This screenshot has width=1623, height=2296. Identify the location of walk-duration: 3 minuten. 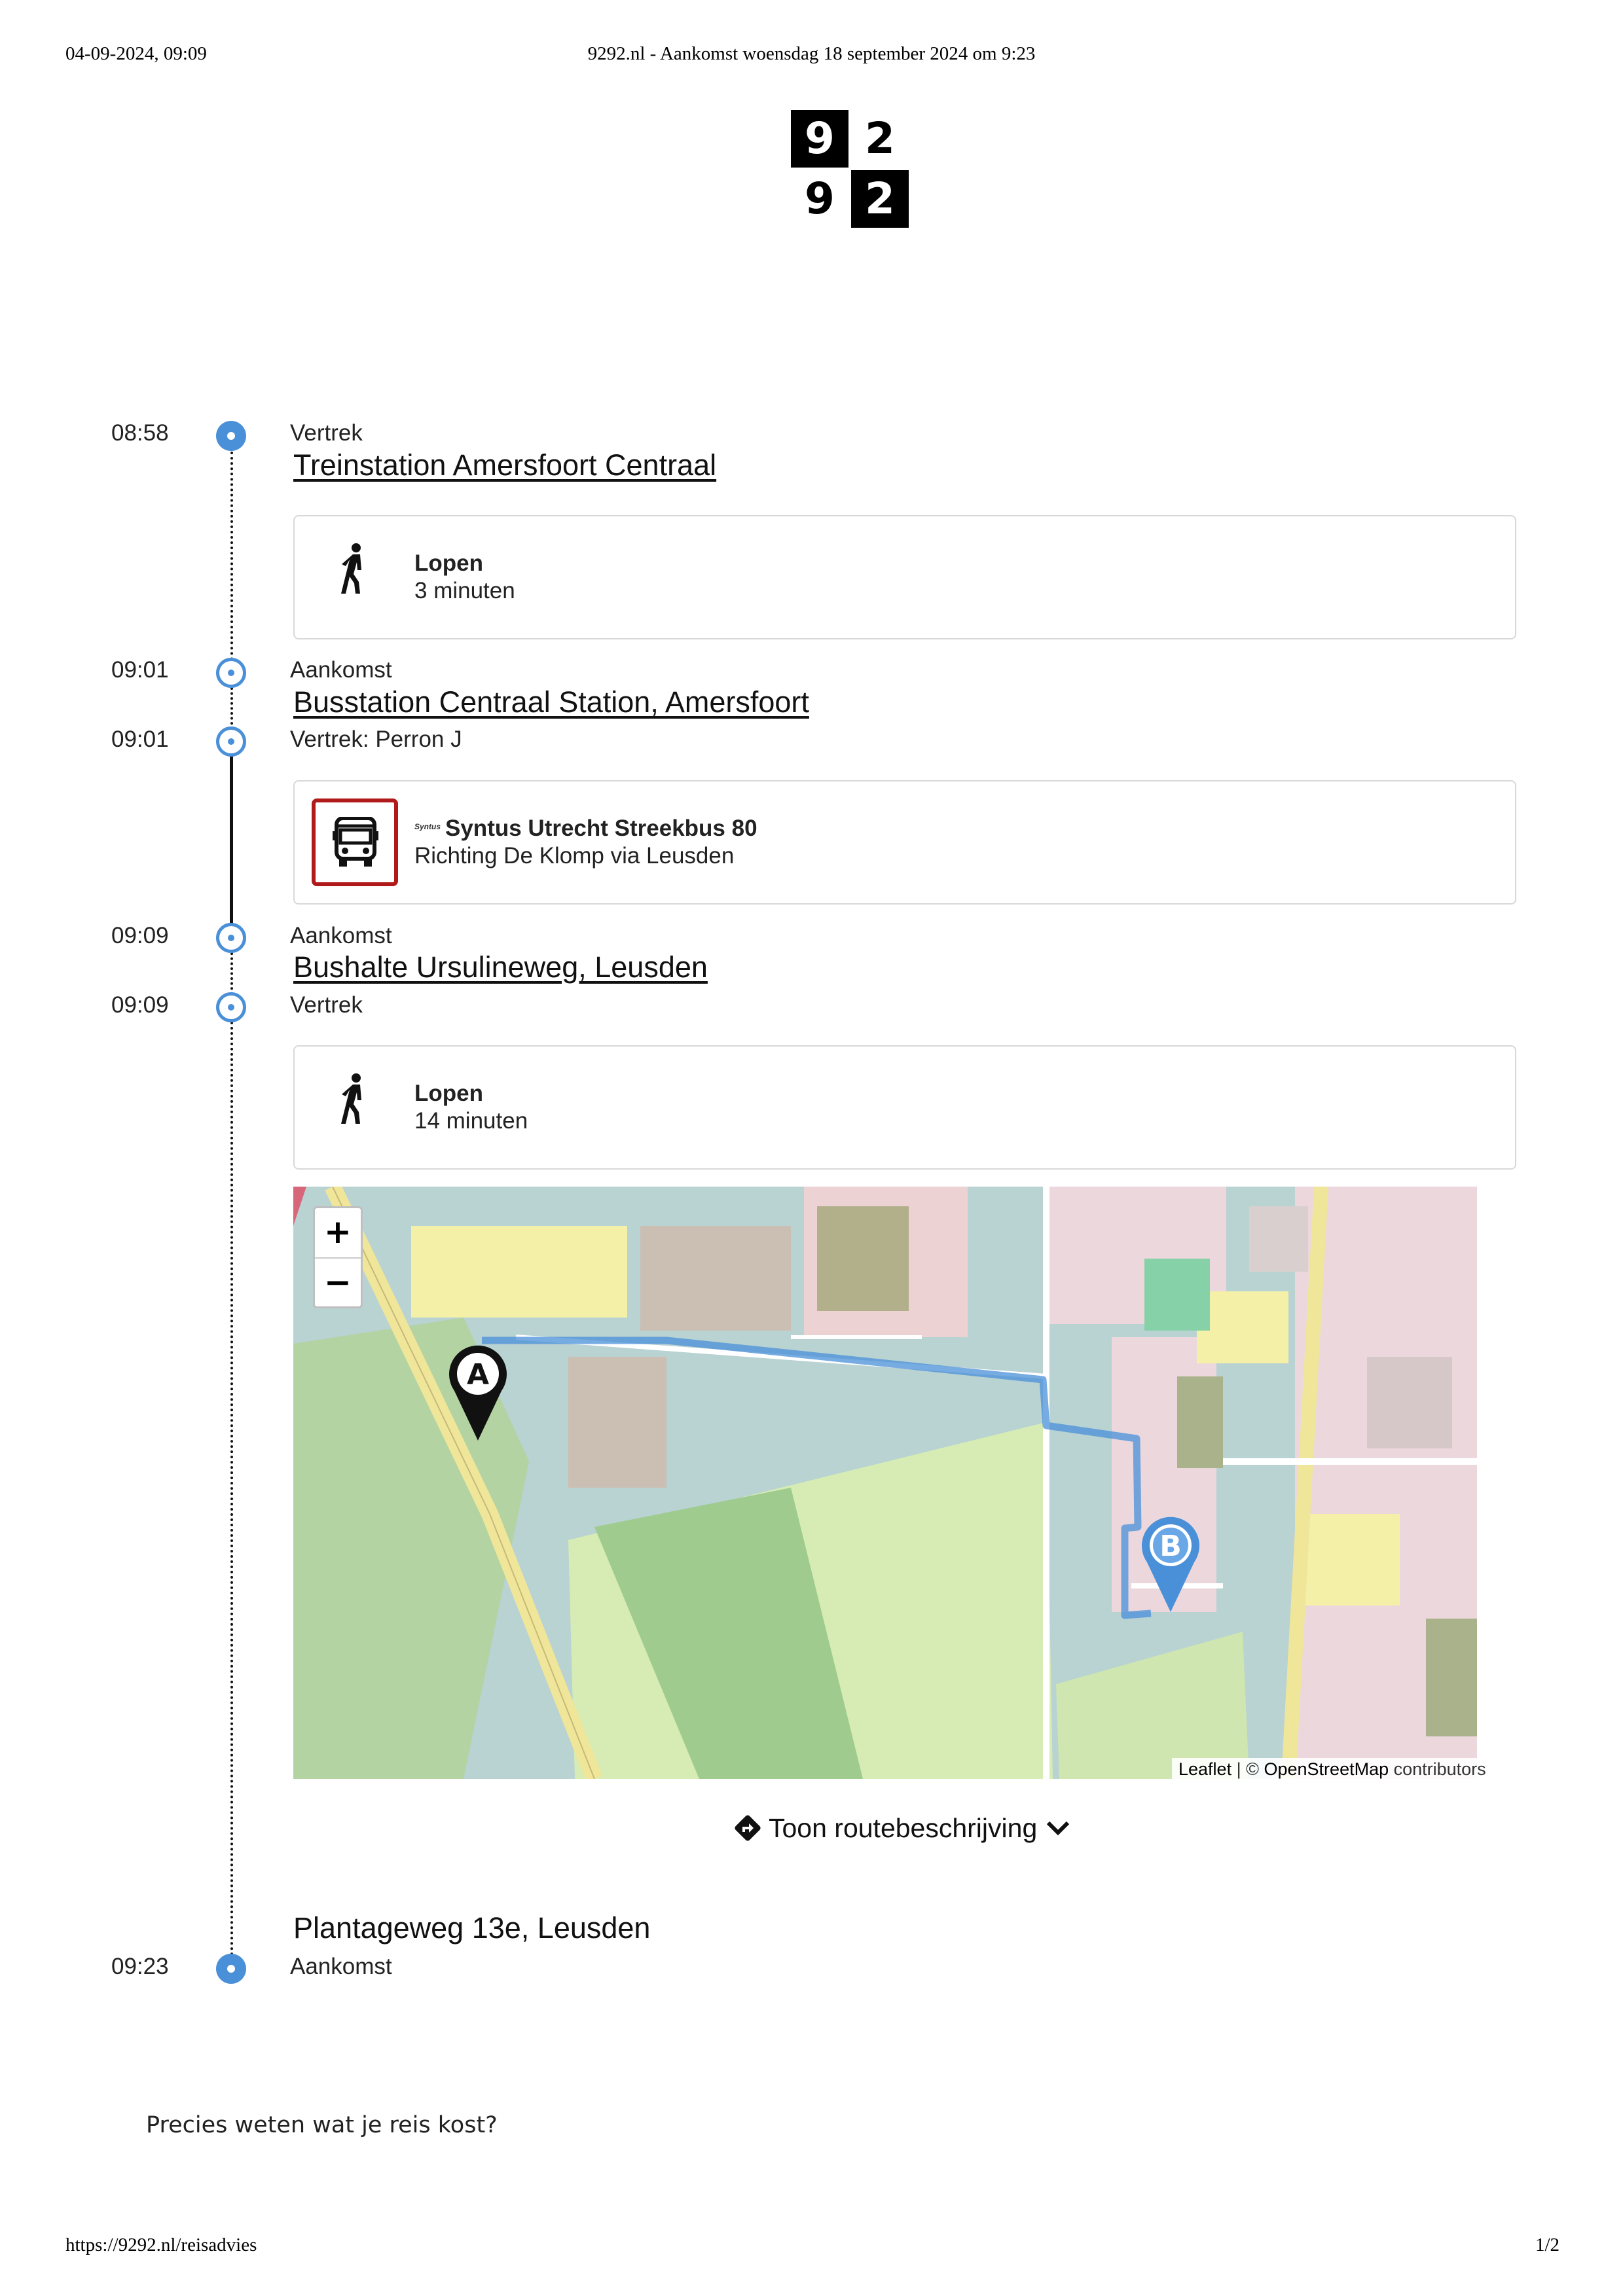
(464, 590).